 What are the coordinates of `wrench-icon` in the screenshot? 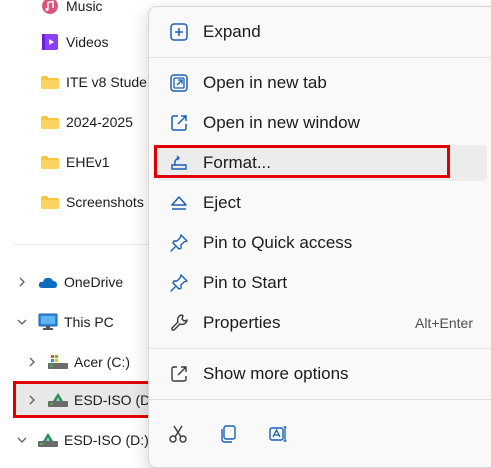 It's located at (179, 323).